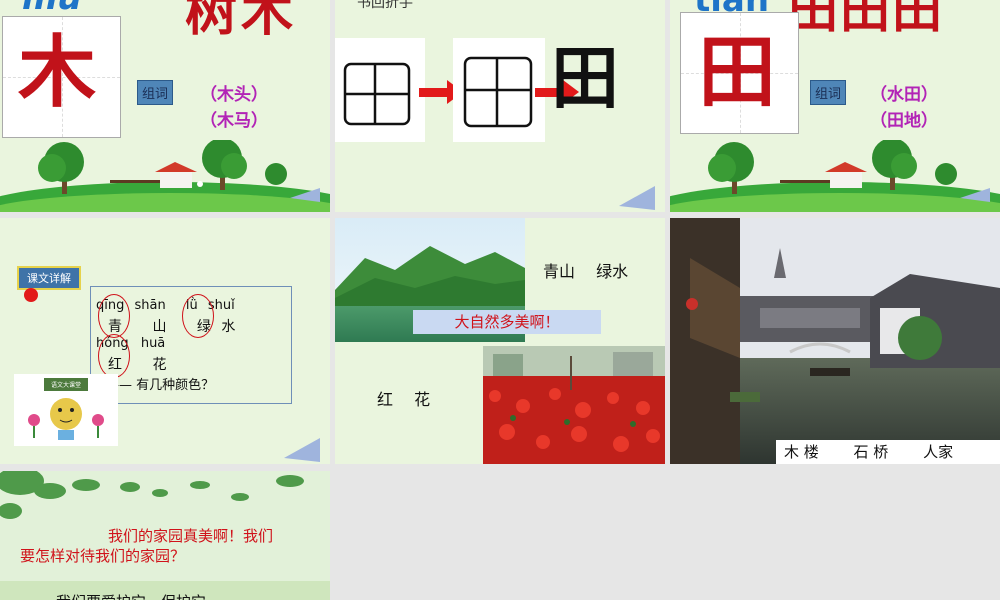  Describe the element at coordinates (737, 72) in the screenshot. I see `main-character: 田` at that location.